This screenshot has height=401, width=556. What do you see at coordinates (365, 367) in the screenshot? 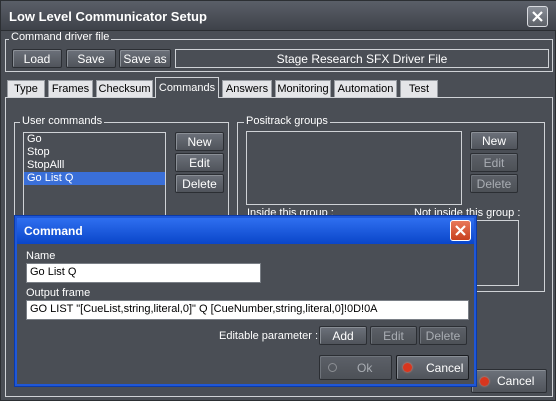
I see `ok-label: Ok` at bounding box center [365, 367].